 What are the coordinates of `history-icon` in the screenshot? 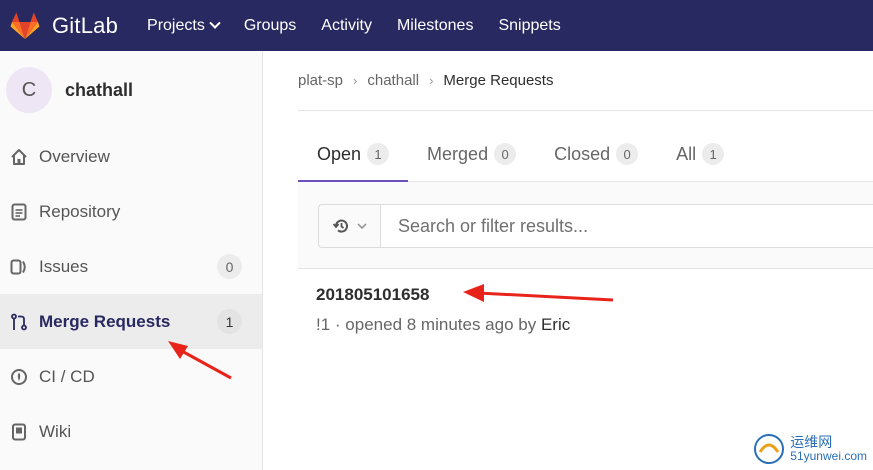 It's located at (340, 226).